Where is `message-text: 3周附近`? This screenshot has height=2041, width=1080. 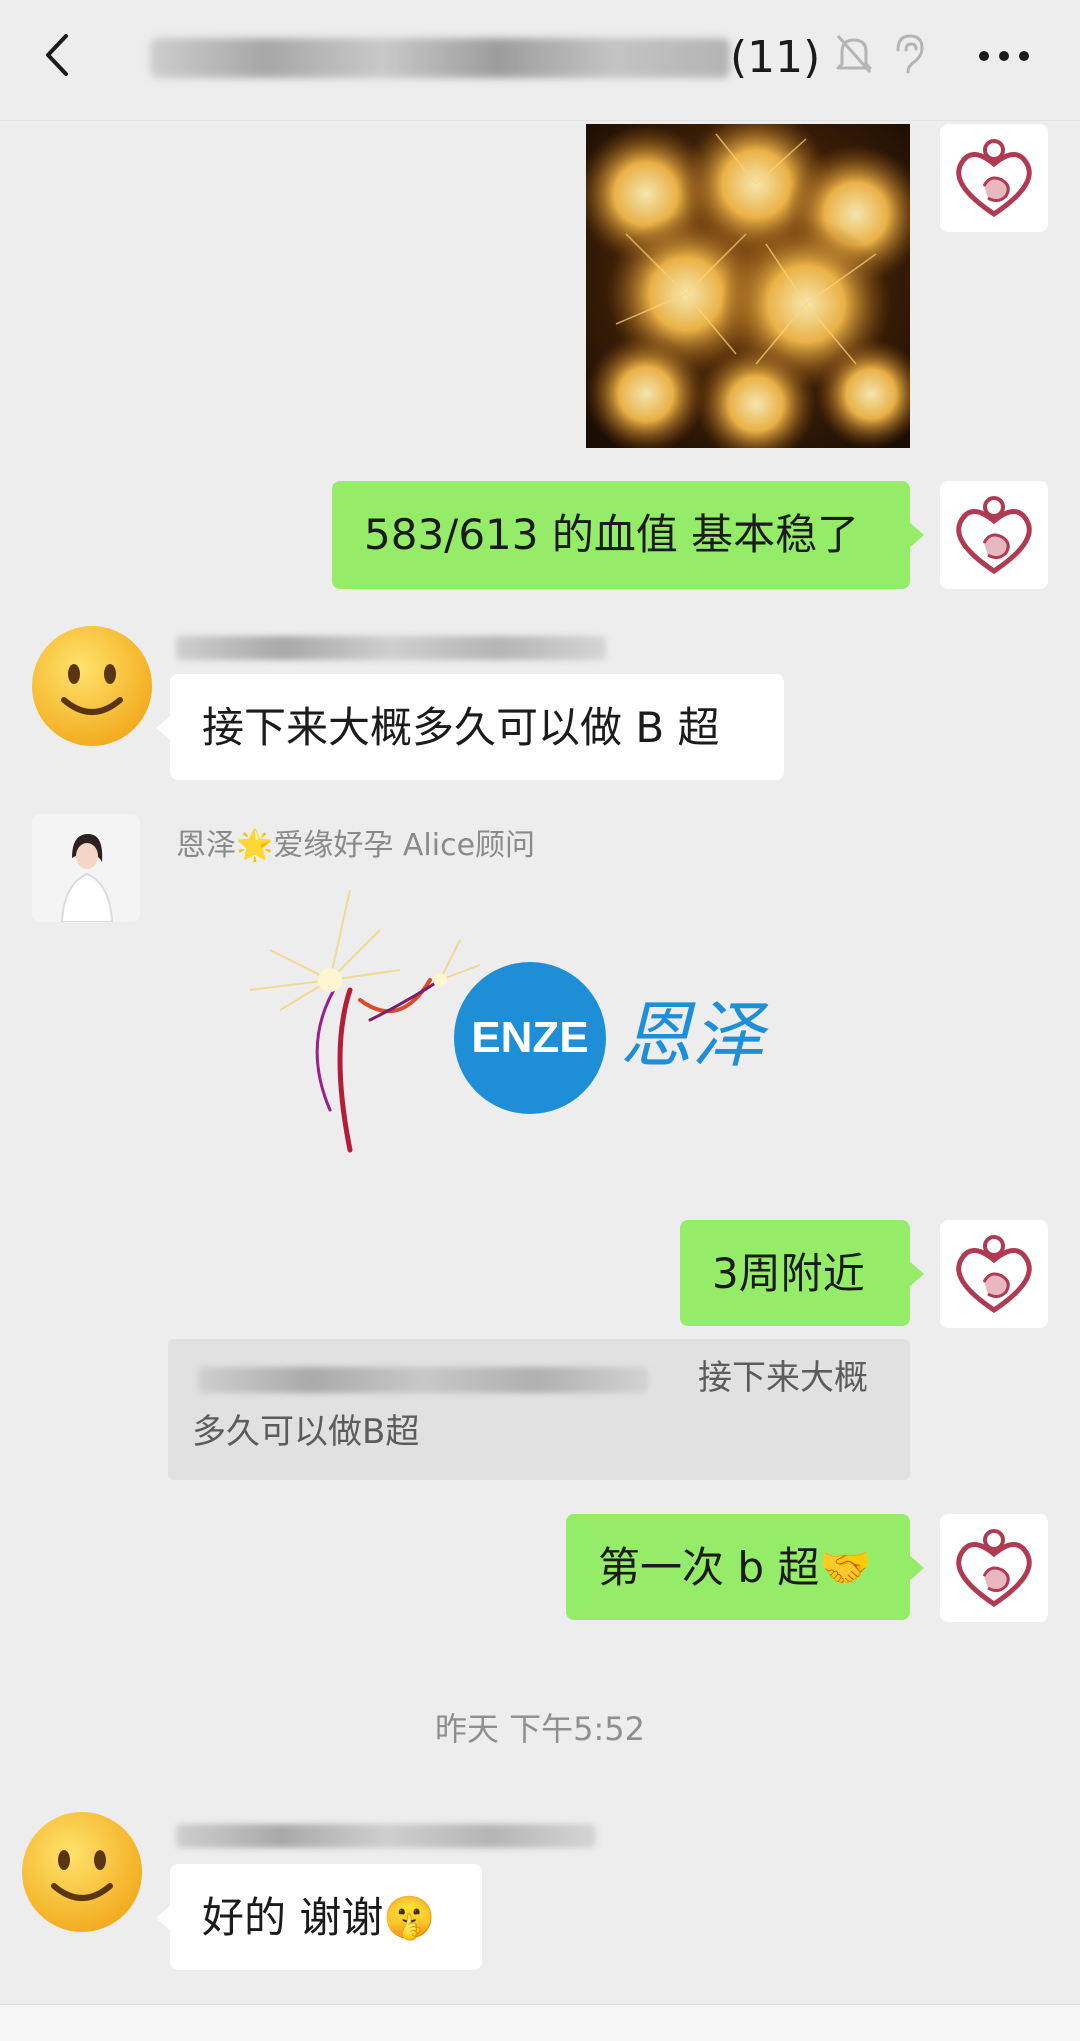
message-text: 3周附近 is located at coordinates (788, 1273).